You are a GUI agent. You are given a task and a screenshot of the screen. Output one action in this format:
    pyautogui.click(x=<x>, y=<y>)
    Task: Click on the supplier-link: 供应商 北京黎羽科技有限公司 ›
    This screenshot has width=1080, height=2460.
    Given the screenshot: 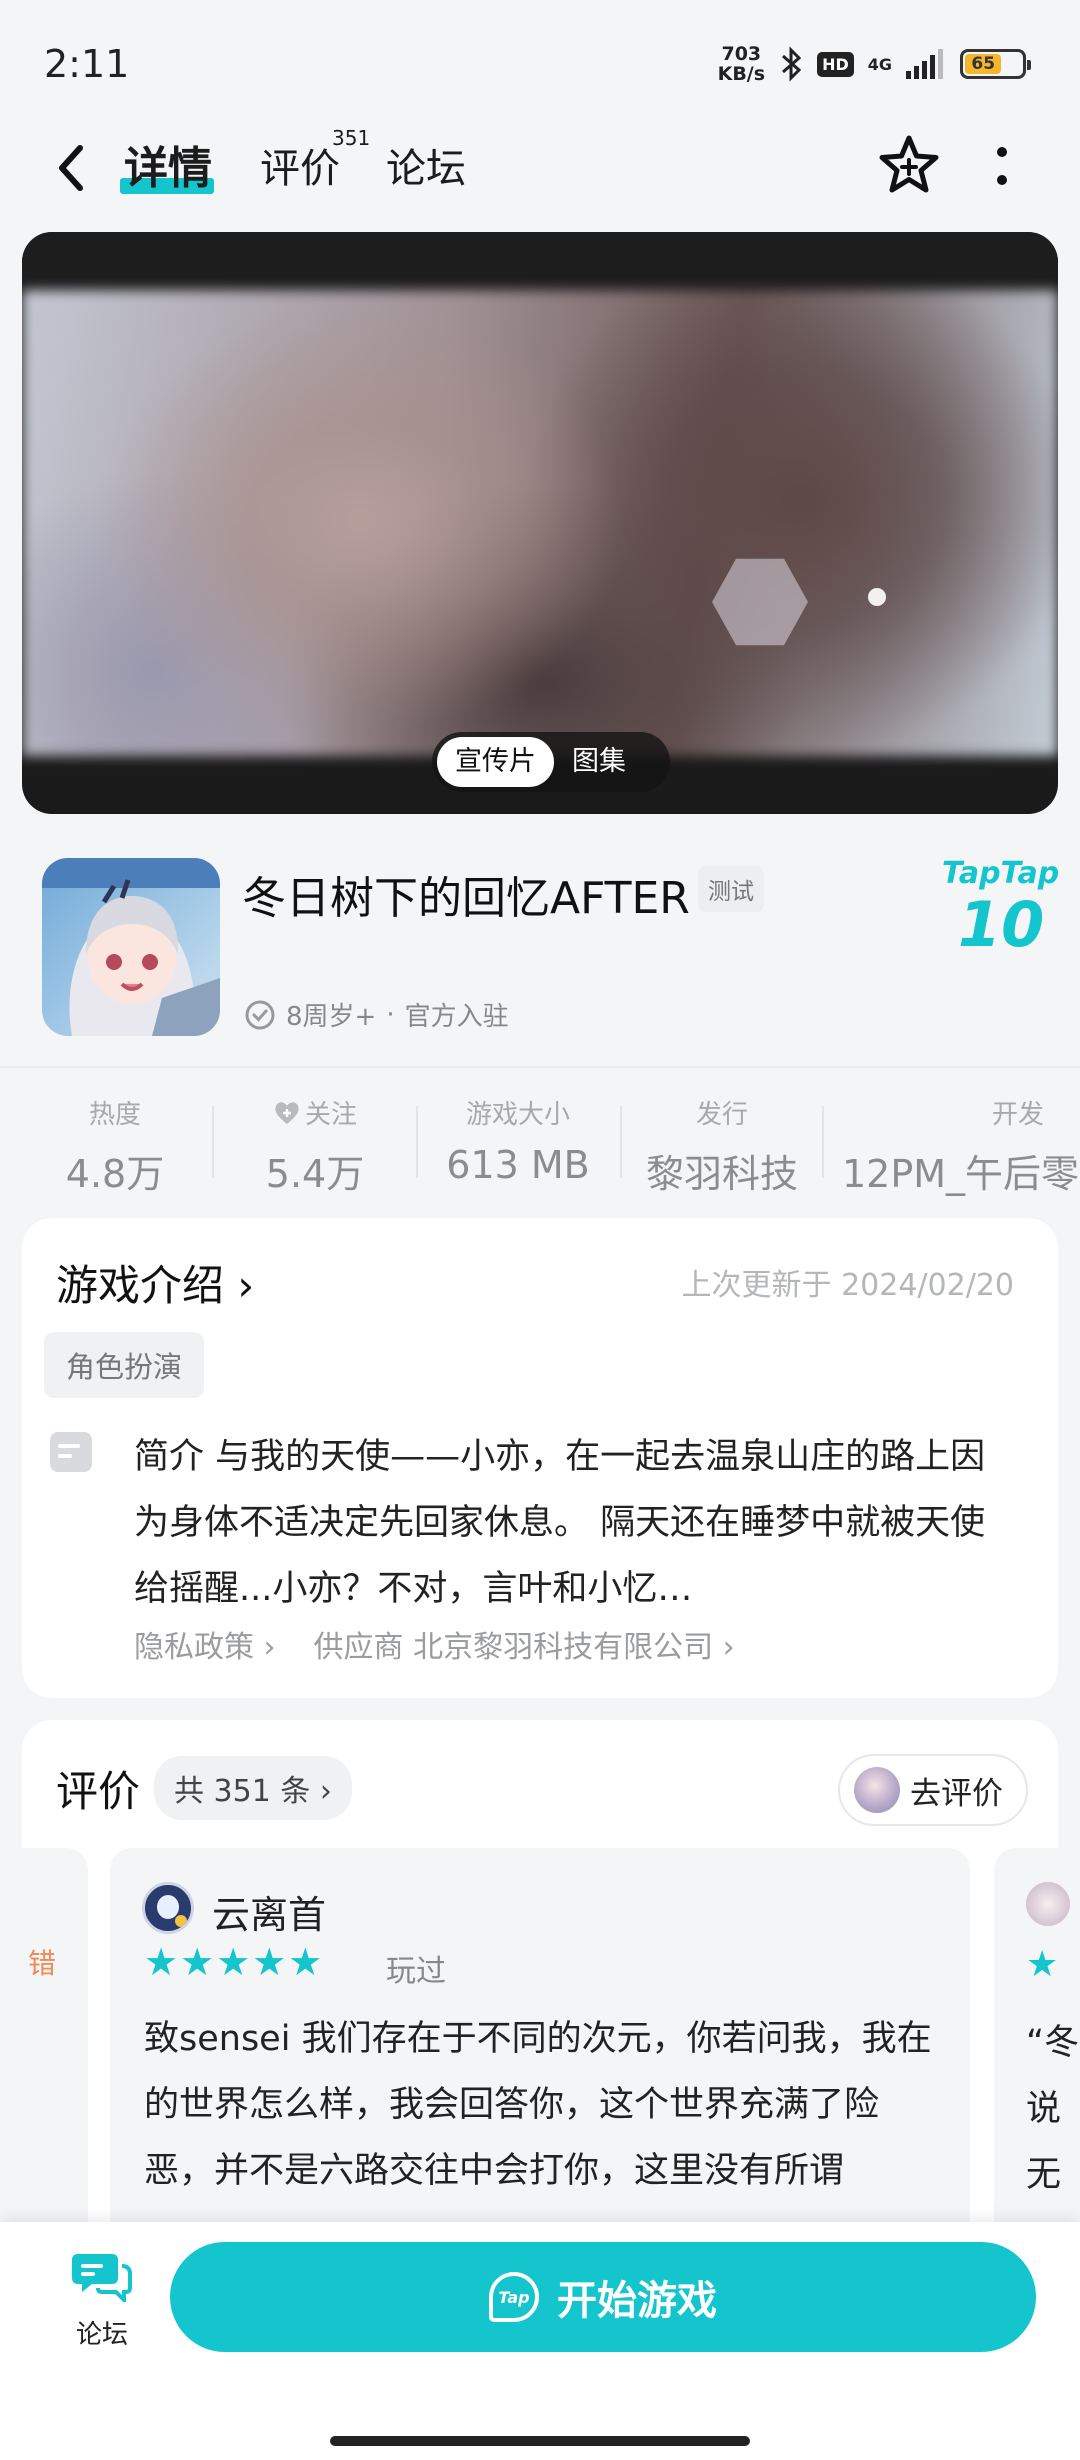 What is the action you would take?
    pyautogui.click(x=524, y=1644)
    